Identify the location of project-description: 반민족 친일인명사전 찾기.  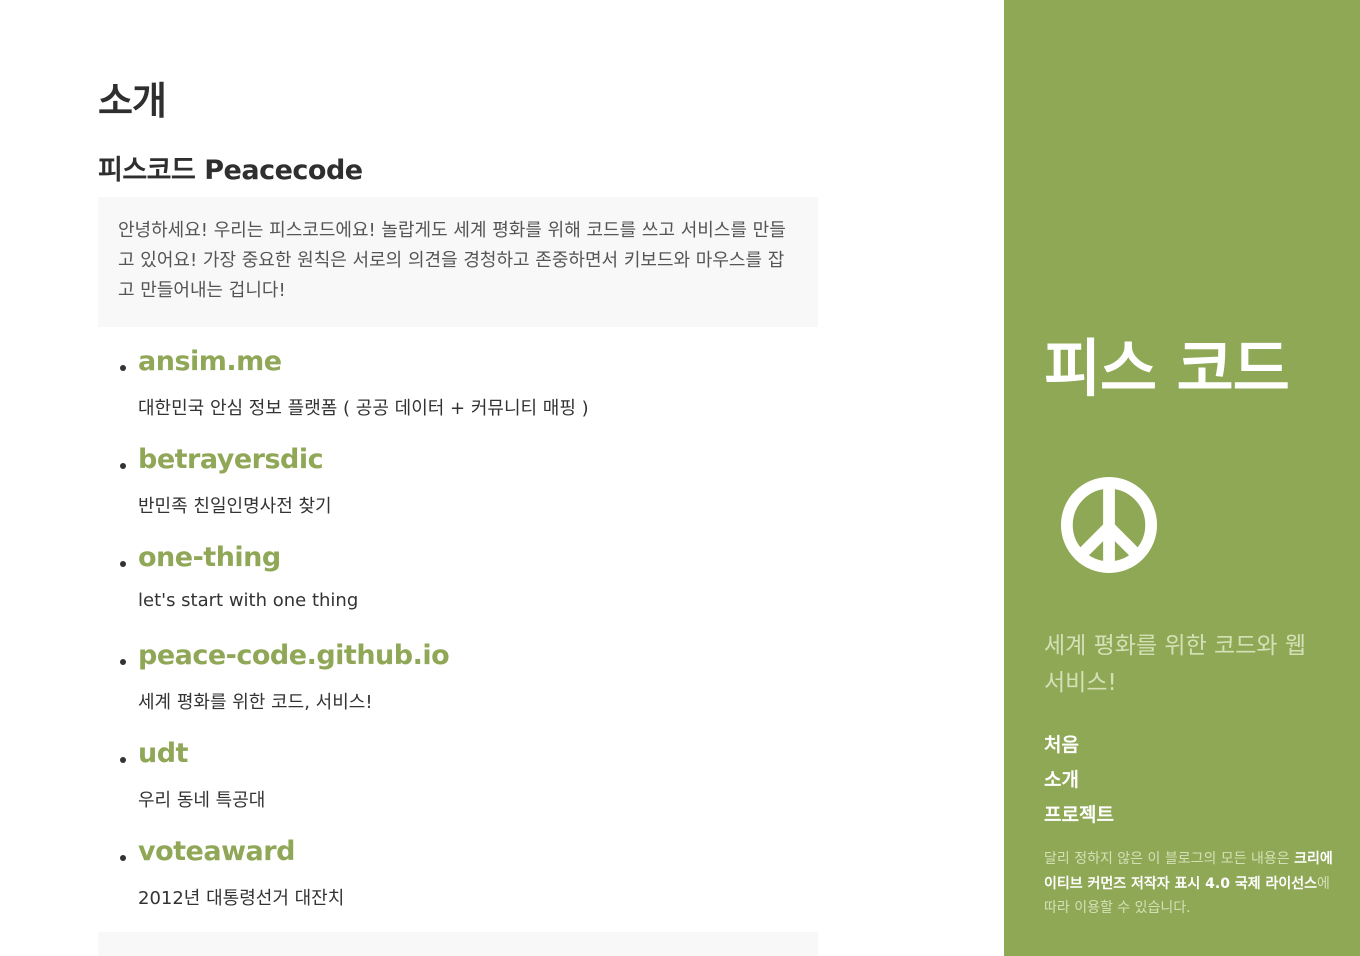
(235, 506).